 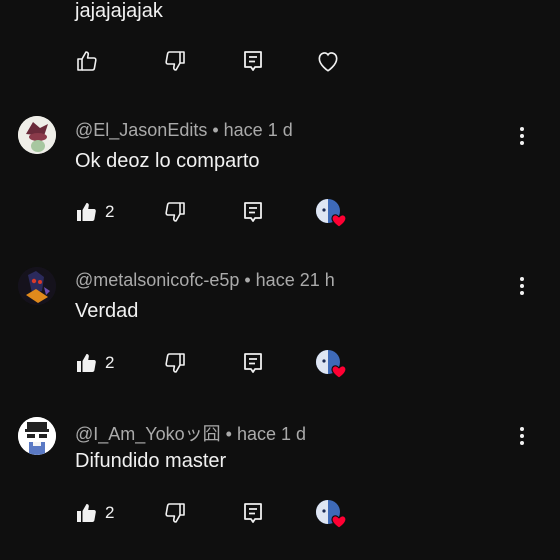 I want to click on comment-text: jajajajajak, so click(x=119, y=11).